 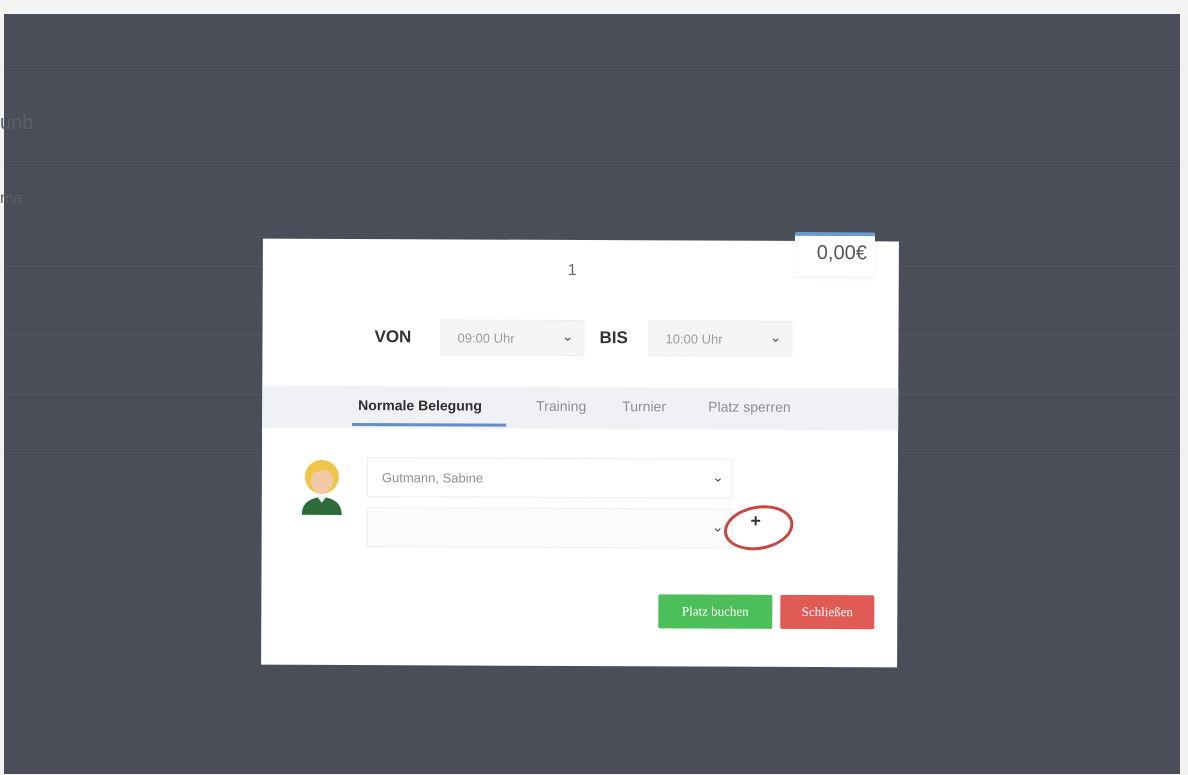 I want to click on background-text: ma, so click(x=11, y=198).